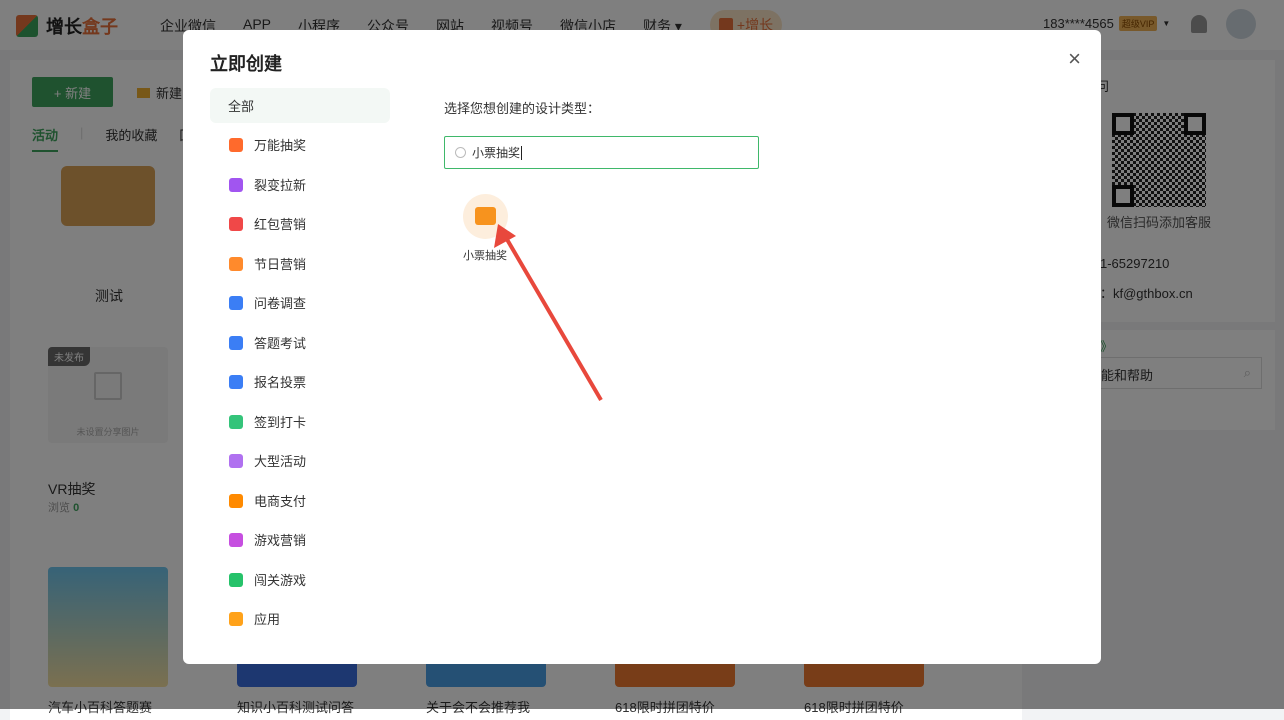 This screenshot has height=720, width=1284. What do you see at coordinates (280, 146) in the screenshot?
I see `category-label: 万能抽奖` at bounding box center [280, 146].